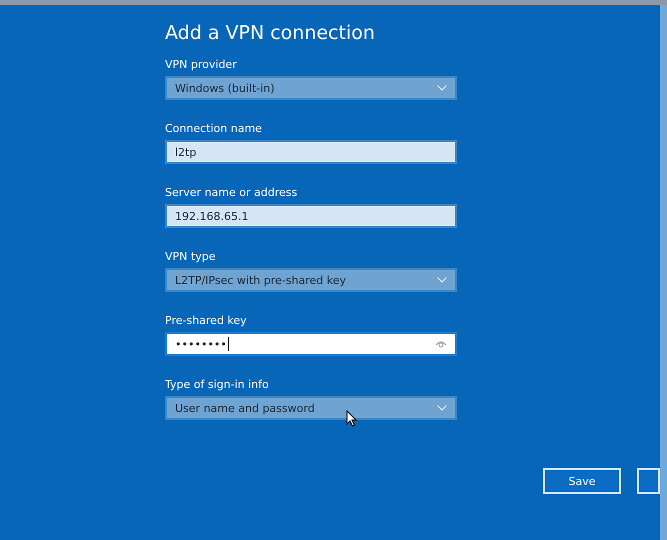 This screenshot has width=667, height=540. I want to click on field-label: VPN provider, so click(201, 64).